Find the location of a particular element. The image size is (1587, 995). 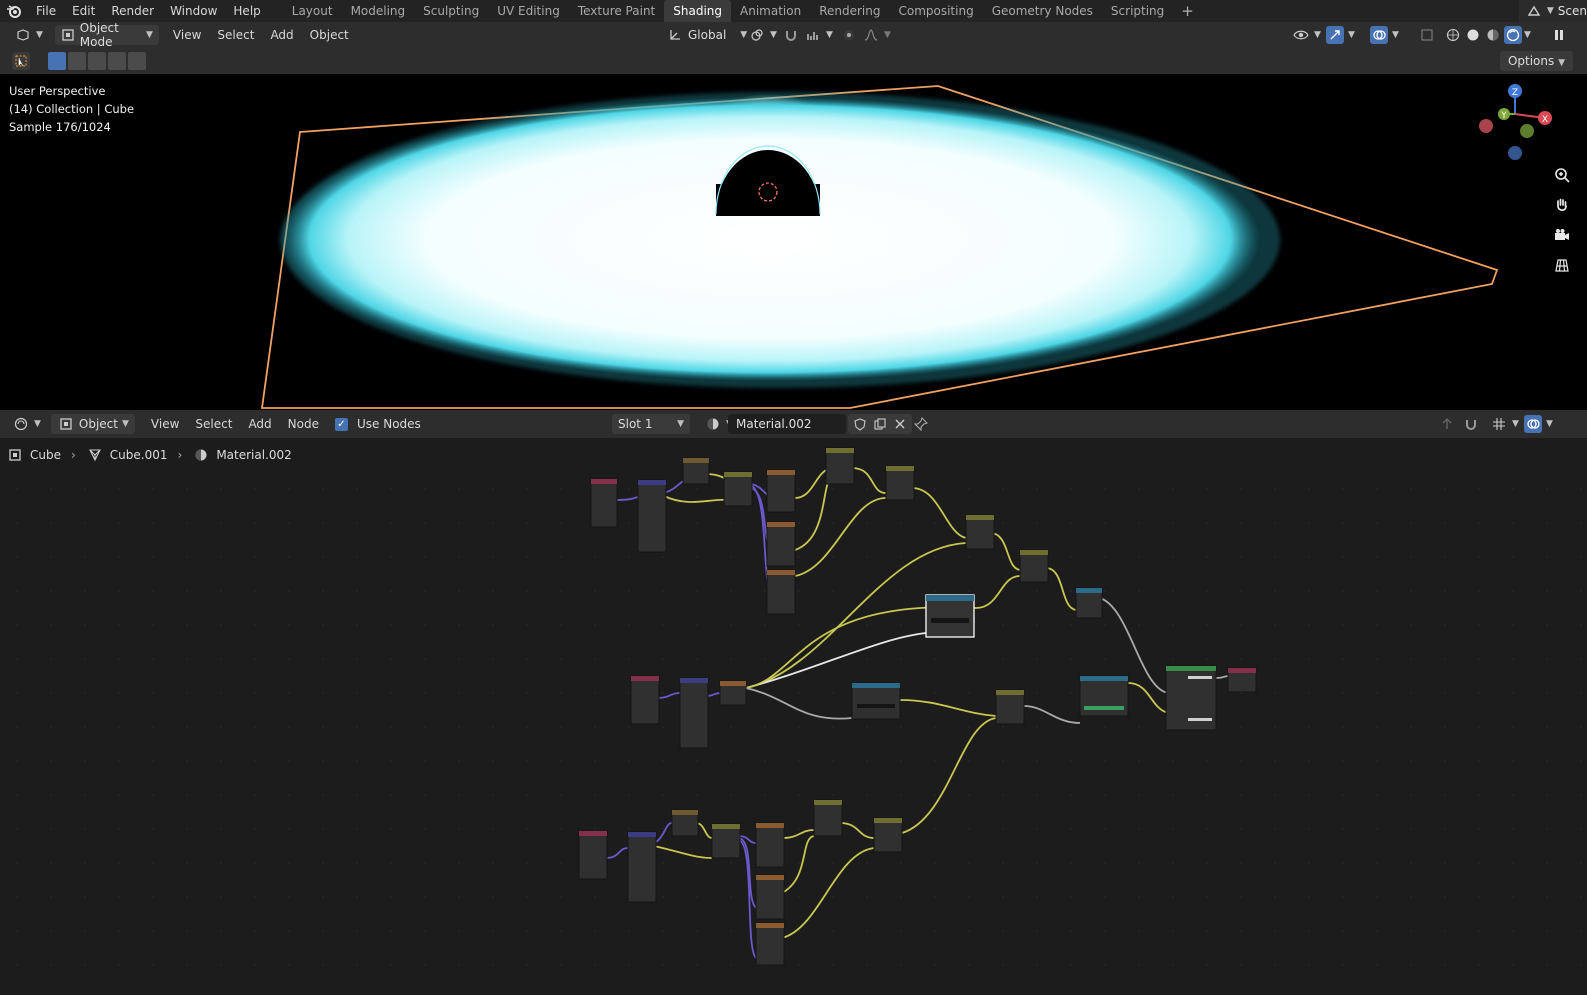

select-subtract-icon is located at coordinates (97, 61).